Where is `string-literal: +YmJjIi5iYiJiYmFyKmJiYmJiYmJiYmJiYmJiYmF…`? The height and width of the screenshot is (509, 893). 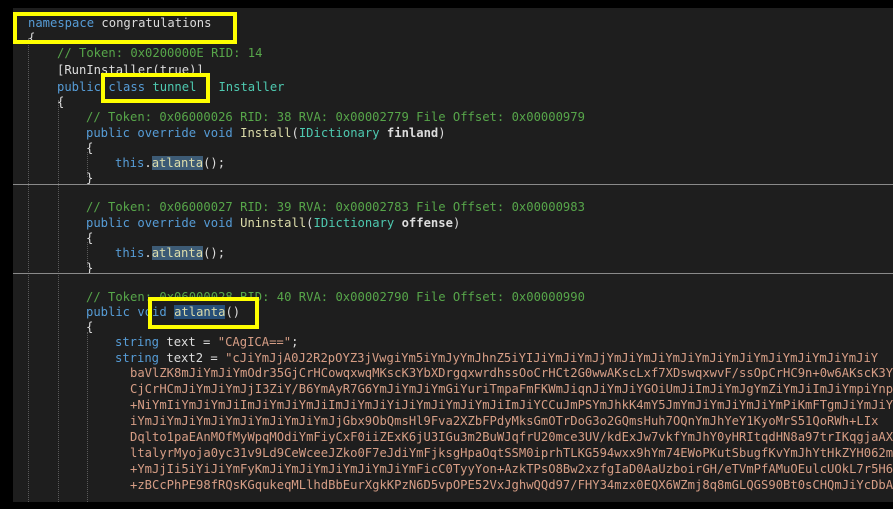
string-literal: +YmJjIi5iYiJiYmFyKmJiYmJiYmJiYmJiYmJiYmF… is located at coordinates (511, 469).